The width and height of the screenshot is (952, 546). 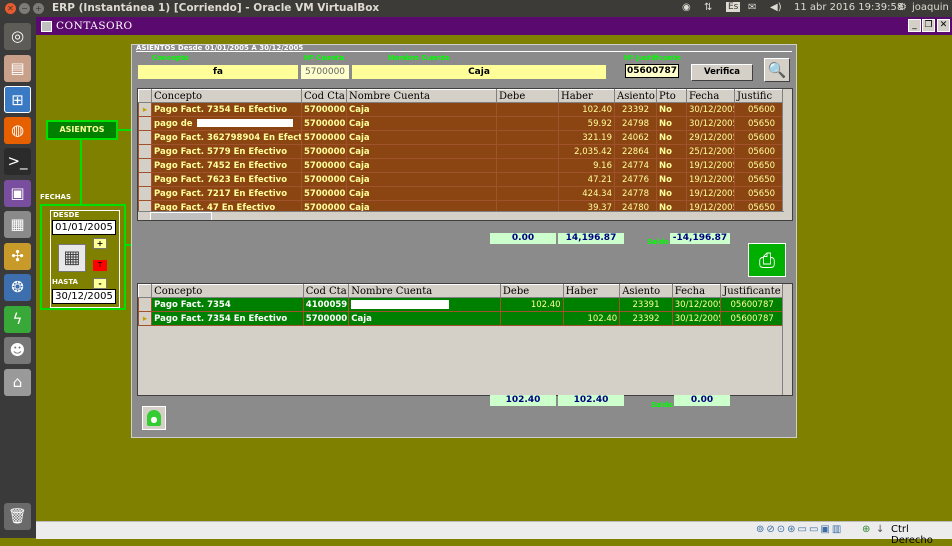 I want to click on users-icon: ☻, so click(x=17, y=350).